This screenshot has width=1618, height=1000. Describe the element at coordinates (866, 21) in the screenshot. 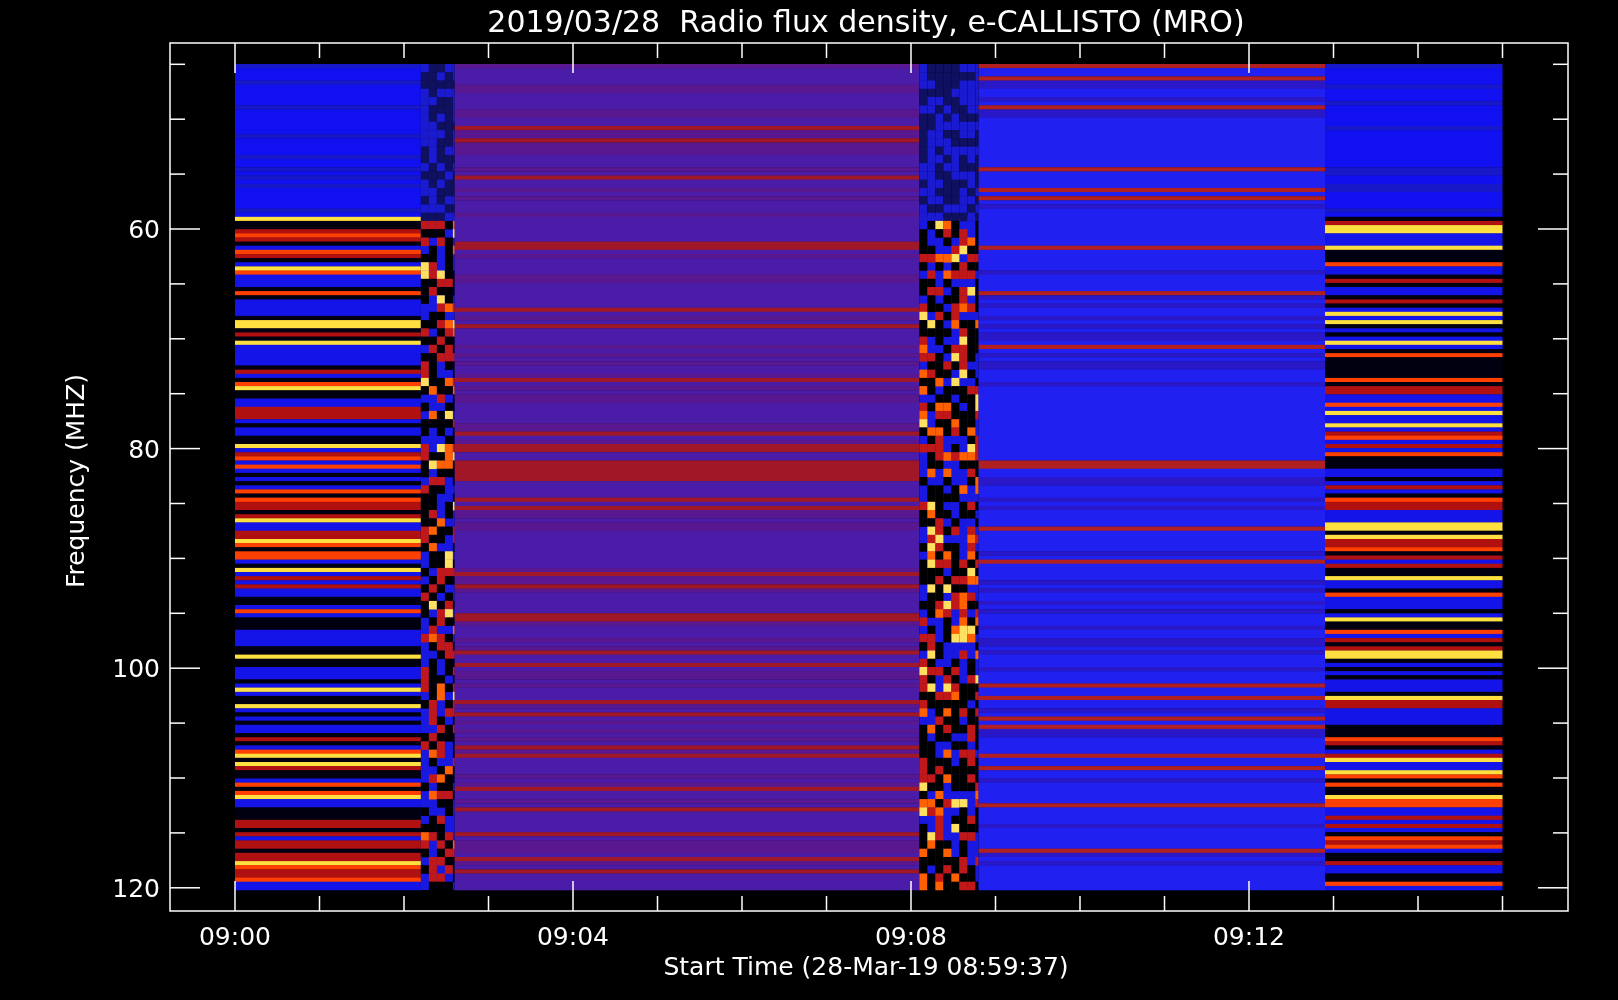

I see `chart-title: 2019/03/28 Radio flux density, e-CALLISTO (MRO)` at that location.